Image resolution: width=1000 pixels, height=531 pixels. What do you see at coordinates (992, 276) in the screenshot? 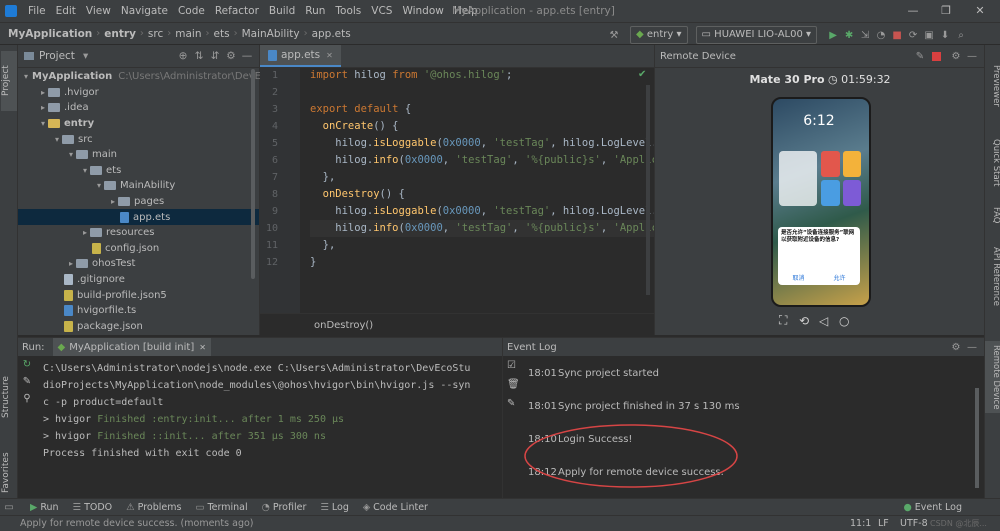
I see `tab-api-reference: API Reference` at bounding box center [992, 276].